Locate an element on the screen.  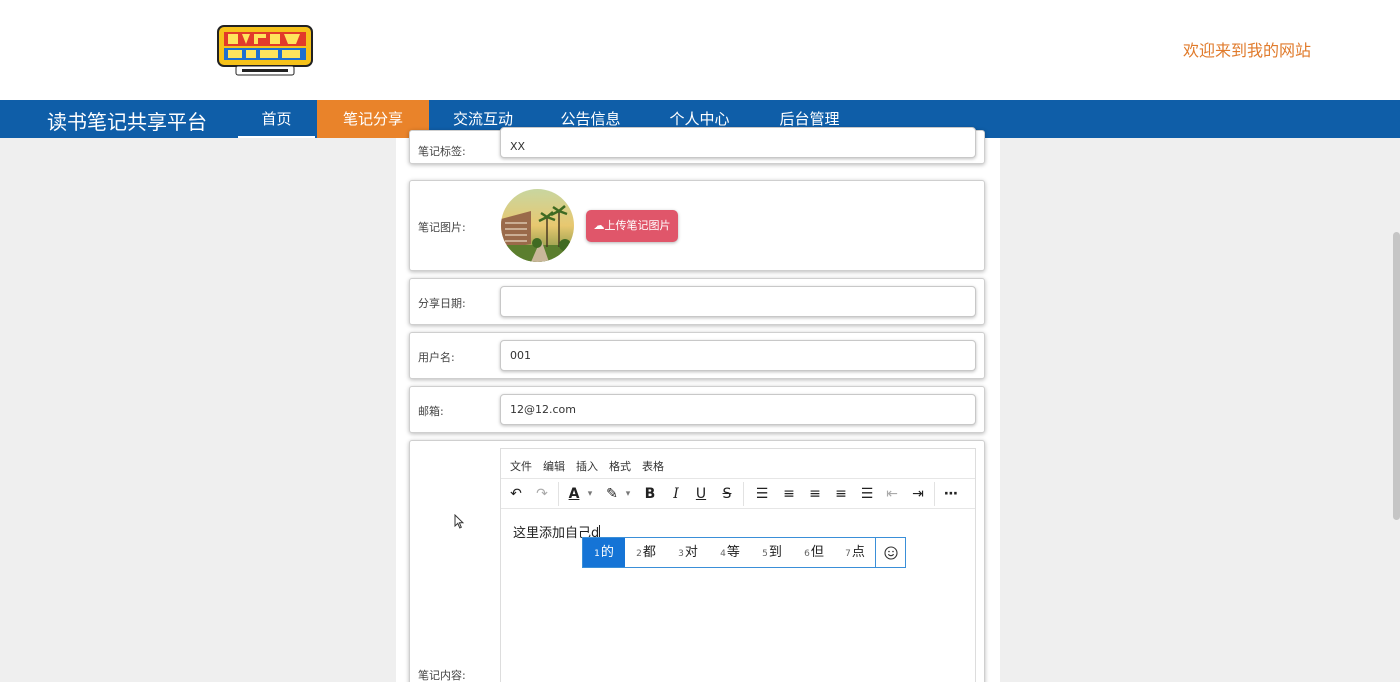
page-scrollbar is located at coordinates (1396, 376).